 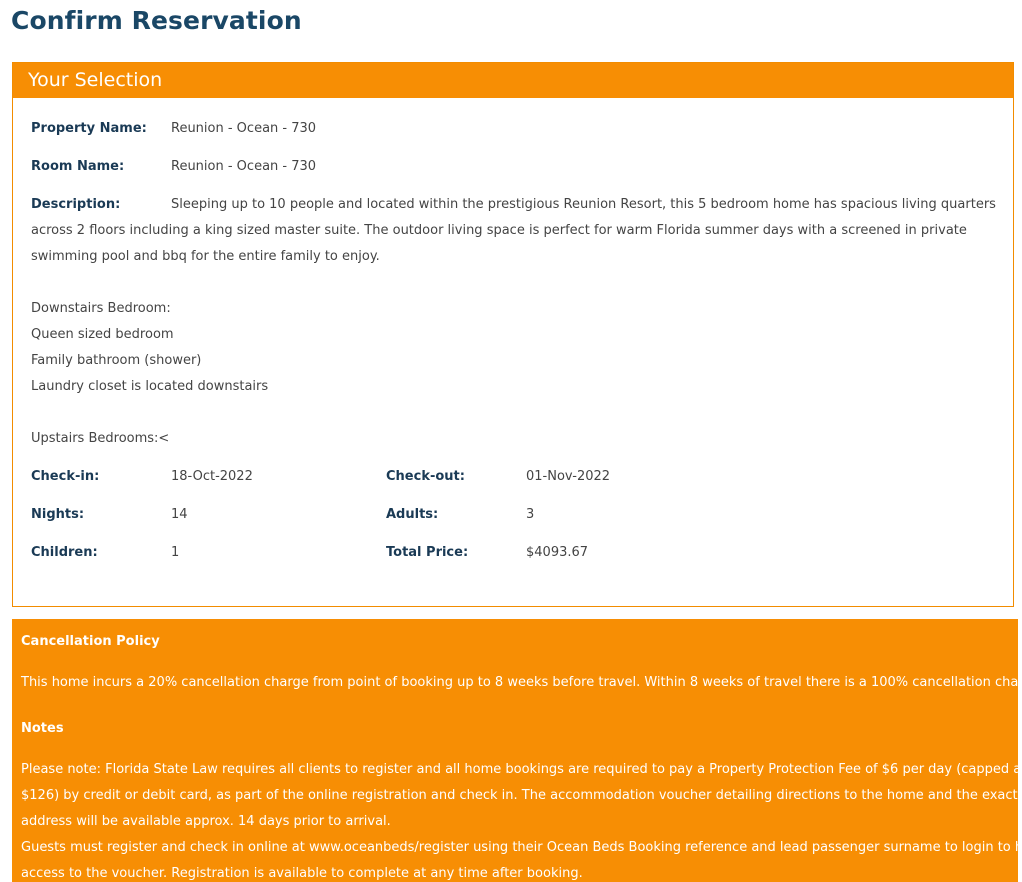 What do you see at coordinates (156, 20) in the screenshot?
I see `page-title: Confirm Reservation` at bounding box center [156, 20].